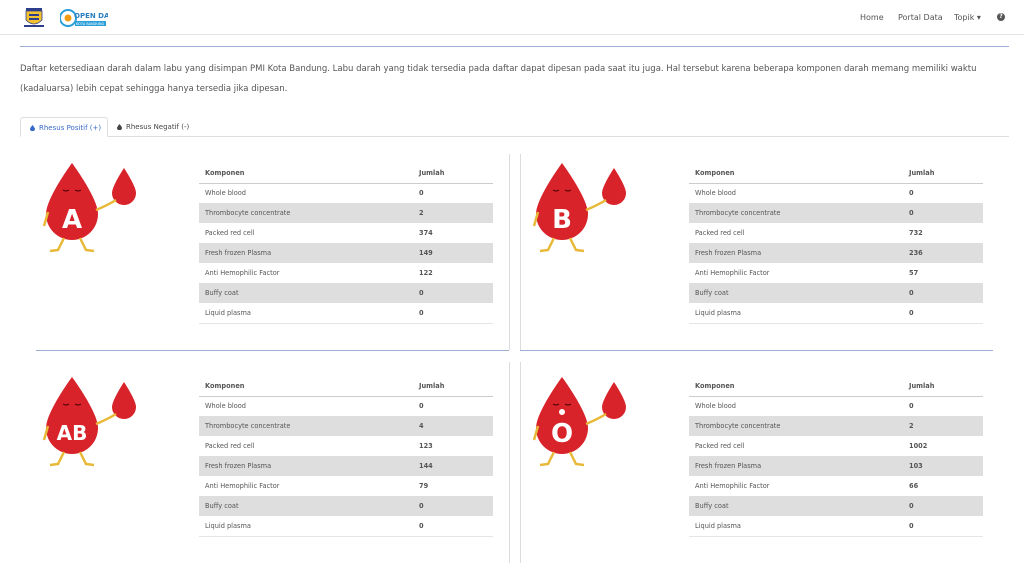  What do you see at coordinates (453, 253) in the screenshot?
I see `jumlah-cell: 149` at bounding box center [453, 253].